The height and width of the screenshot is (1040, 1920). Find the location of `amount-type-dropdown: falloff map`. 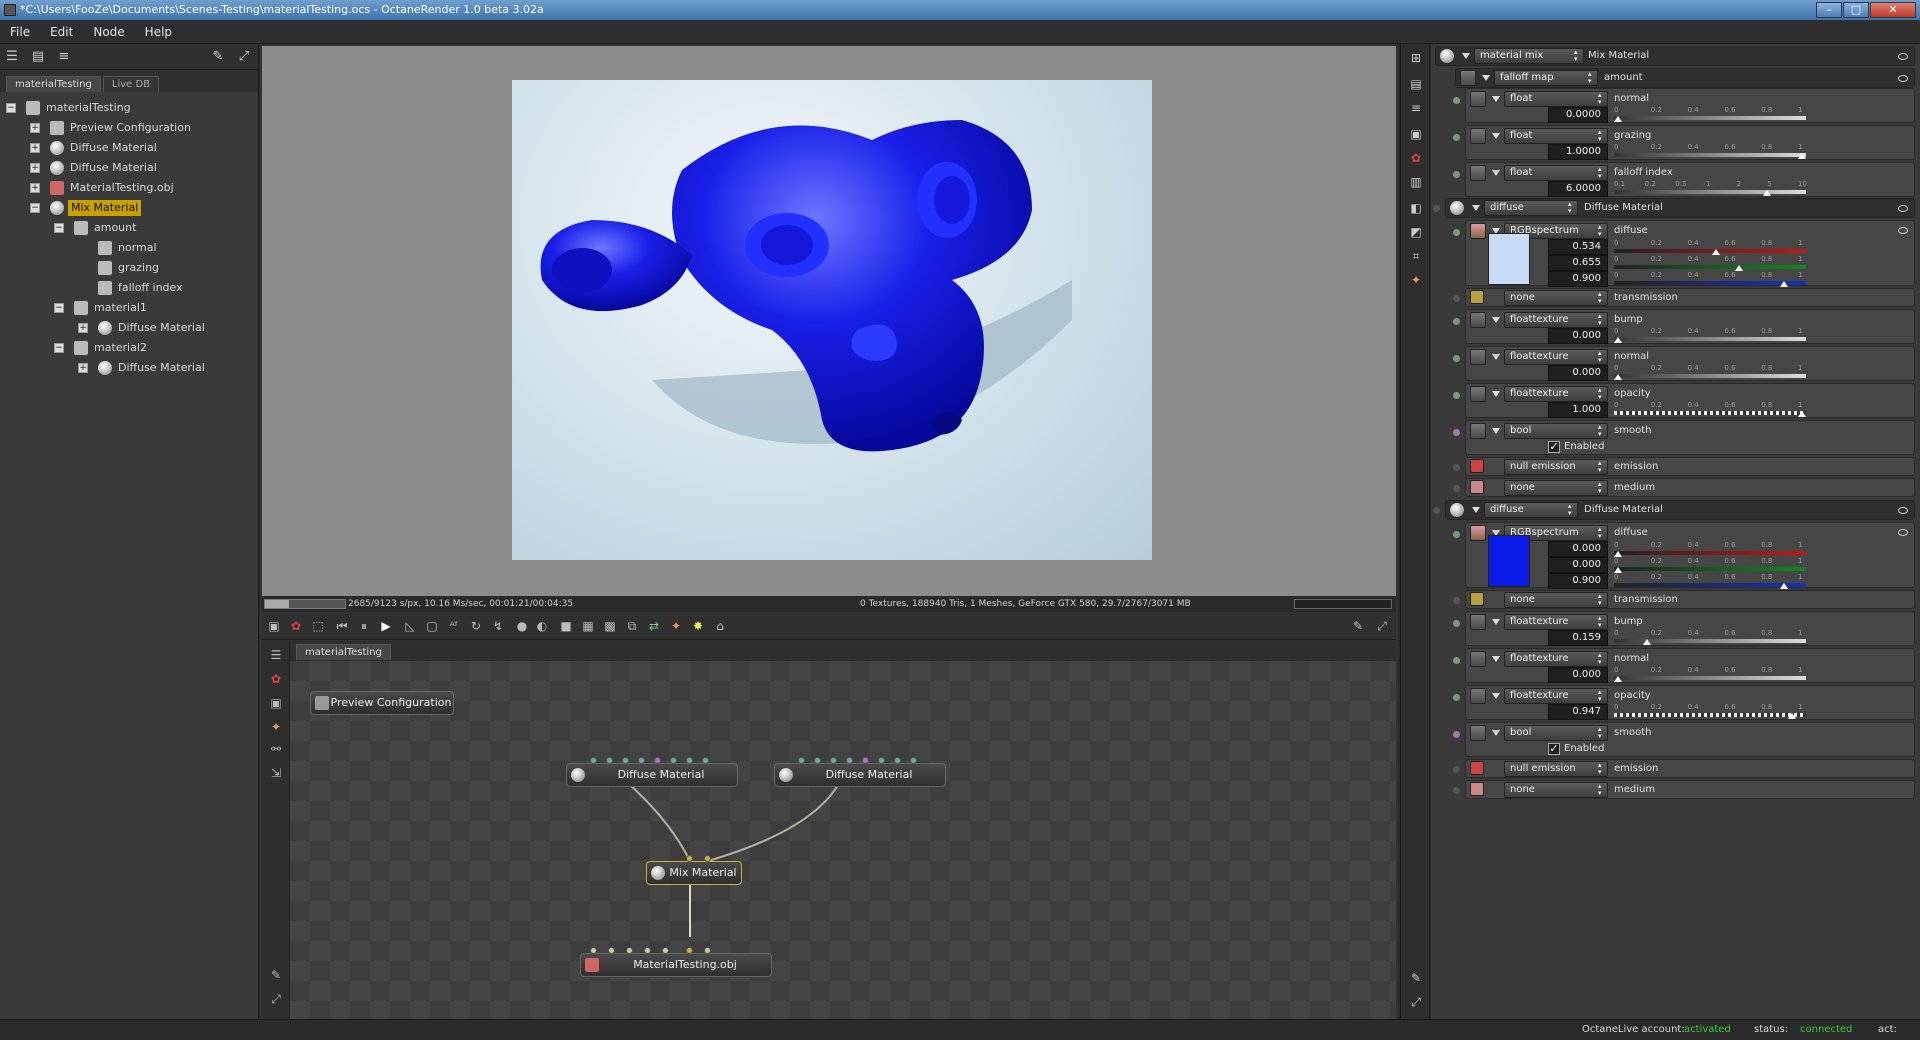

amount-type-dropdown: falloff map is located at coordinates (1546, 78).